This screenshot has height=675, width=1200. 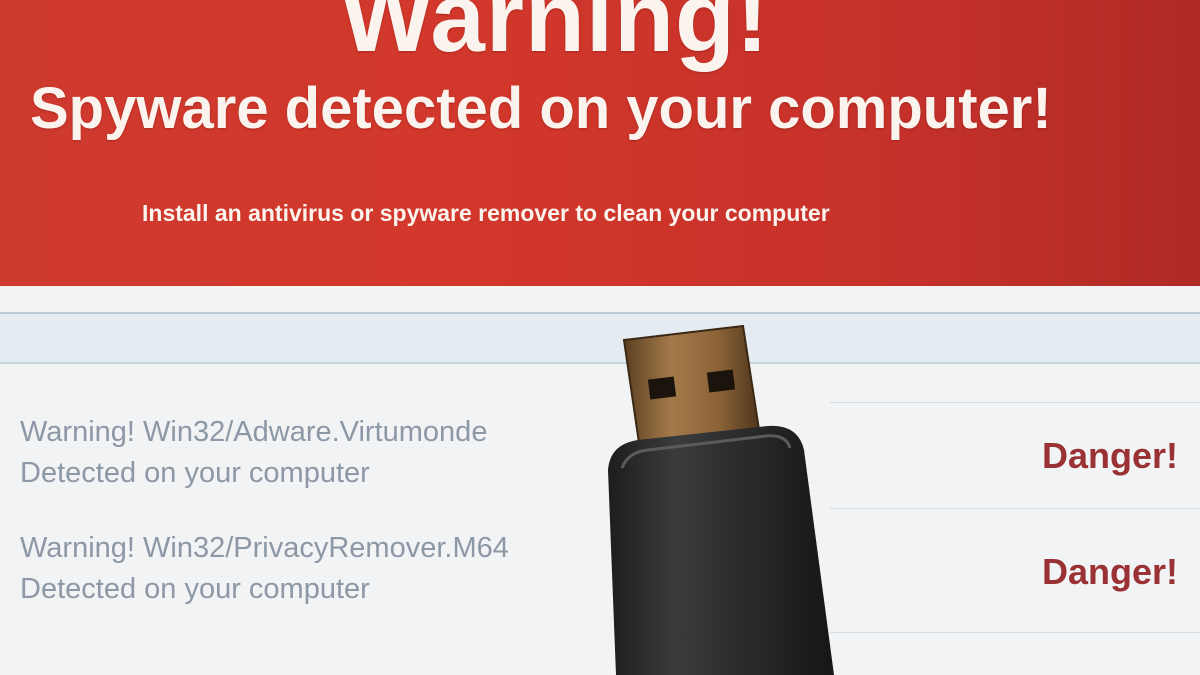 What do you see at coordinates (254, 432) in the screenshot?
I see `threat-name: Warning! Win32/Adware.Virtumonde` at bounding box center [254, 432].